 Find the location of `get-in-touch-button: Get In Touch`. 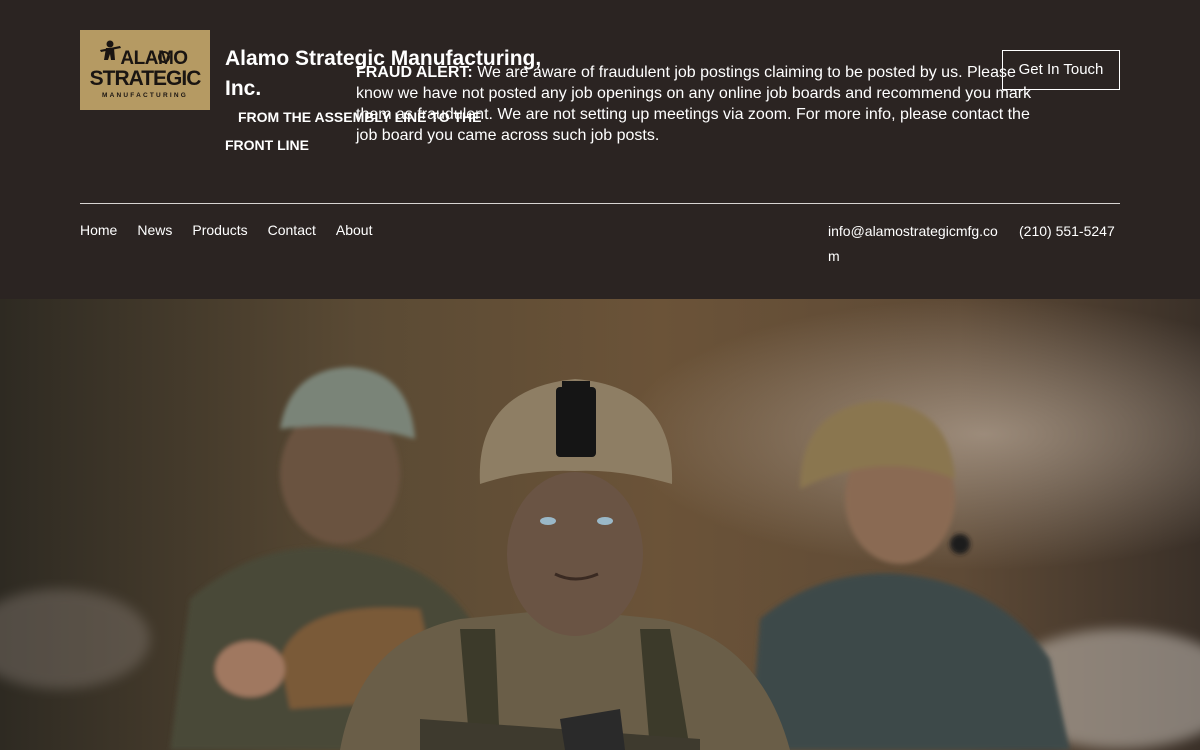

get-in-touch-button: Get In Touch is located at coordinates (1061, 70).